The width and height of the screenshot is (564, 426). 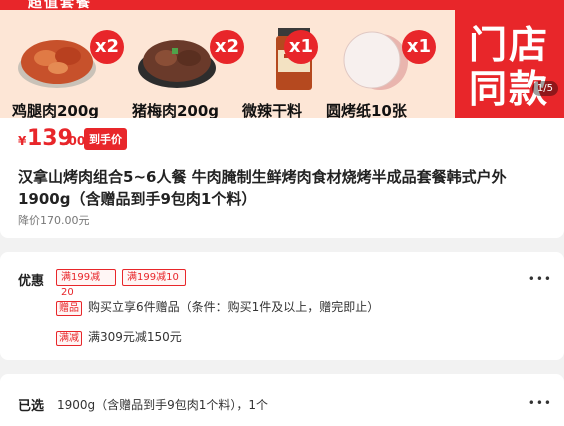 I want to click on final-price-badge: 到手价, so click(x=105, y=139).